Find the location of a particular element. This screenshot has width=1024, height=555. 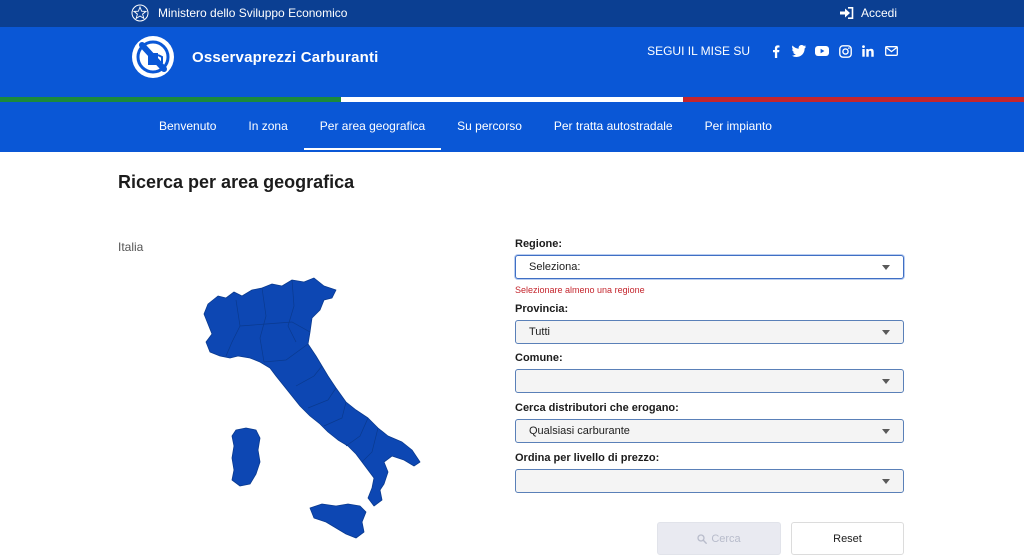

ordina-label: Ordina per livello di prezzo: is located at coordinates (587, 458).